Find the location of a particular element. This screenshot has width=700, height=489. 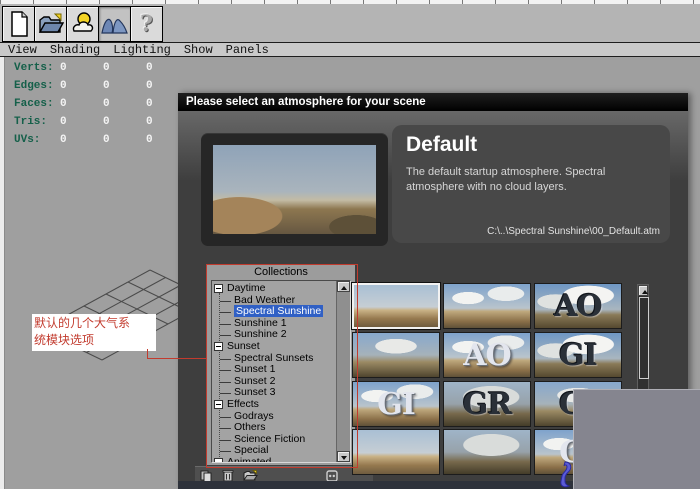

tree-item-godrays: Godrays is located at coordinates (281, 416).